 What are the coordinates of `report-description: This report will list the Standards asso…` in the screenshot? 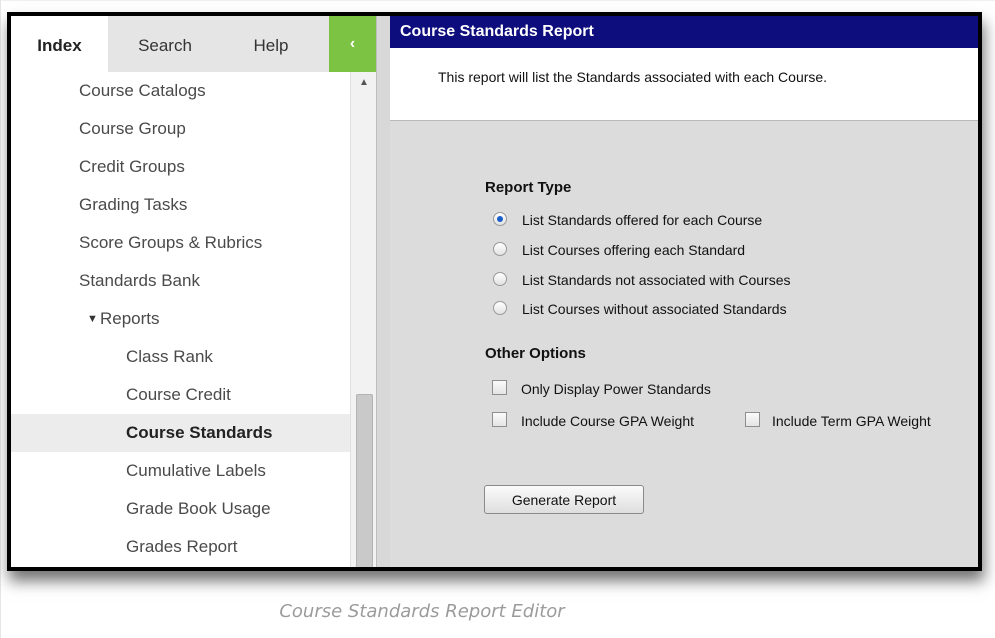 It's located at (633, 77).